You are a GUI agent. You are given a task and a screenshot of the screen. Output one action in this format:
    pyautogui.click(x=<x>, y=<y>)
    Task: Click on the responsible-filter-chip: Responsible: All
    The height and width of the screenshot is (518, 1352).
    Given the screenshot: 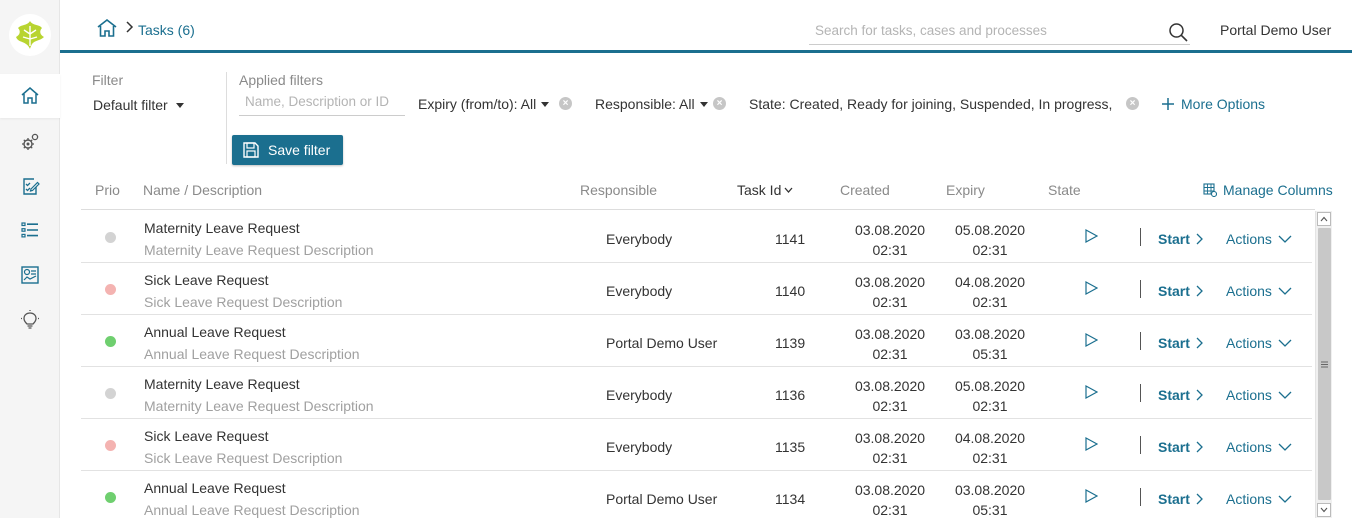 What is the action you would take?
    pyautogui.click(x=651, y=104)
    